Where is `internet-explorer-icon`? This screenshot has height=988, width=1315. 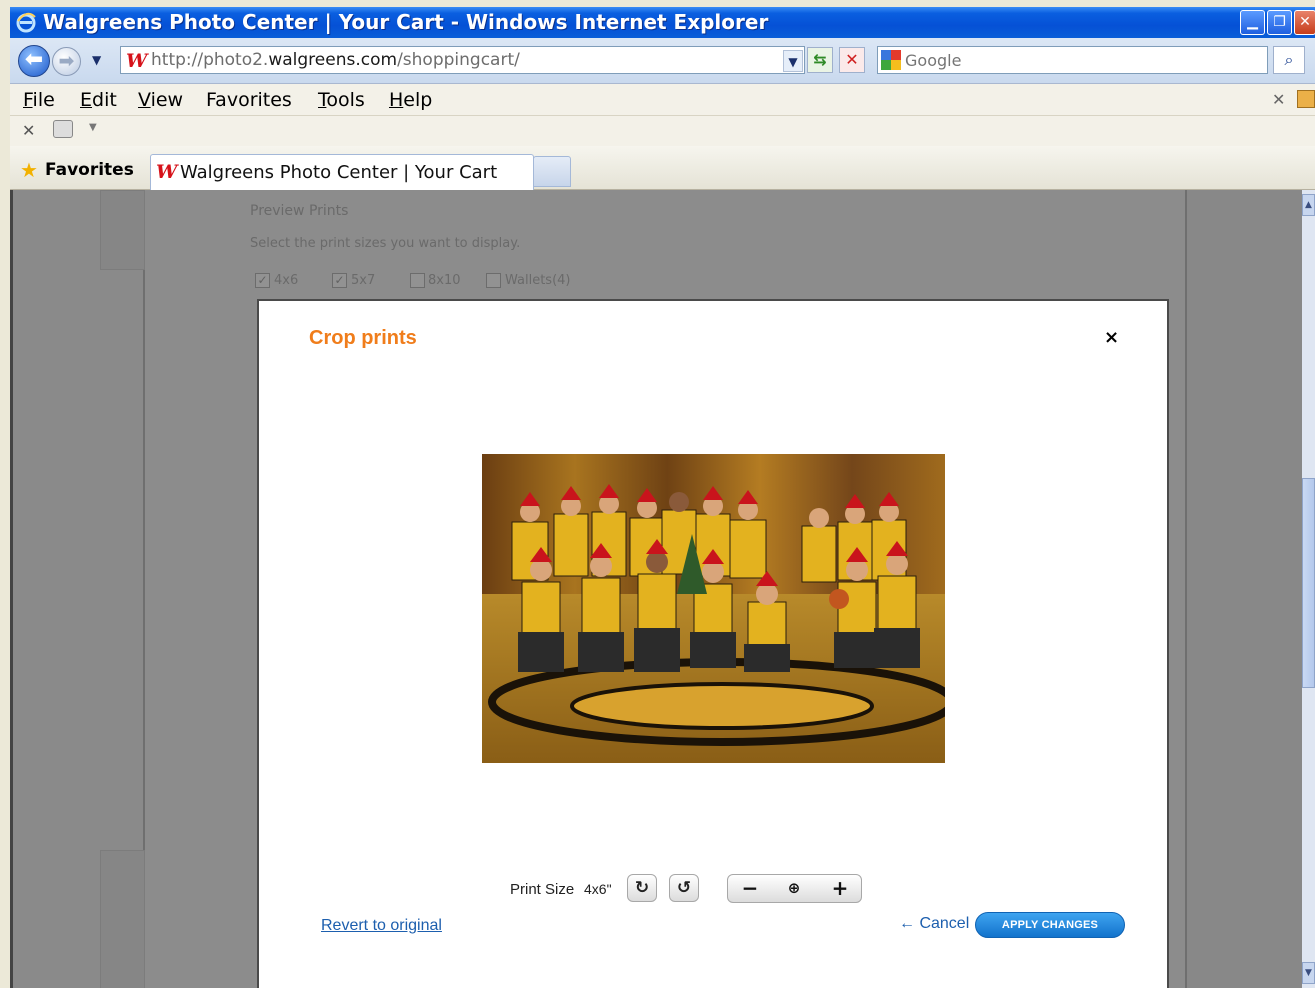
internet-explorer-icon is located at coordinates (26, 22).